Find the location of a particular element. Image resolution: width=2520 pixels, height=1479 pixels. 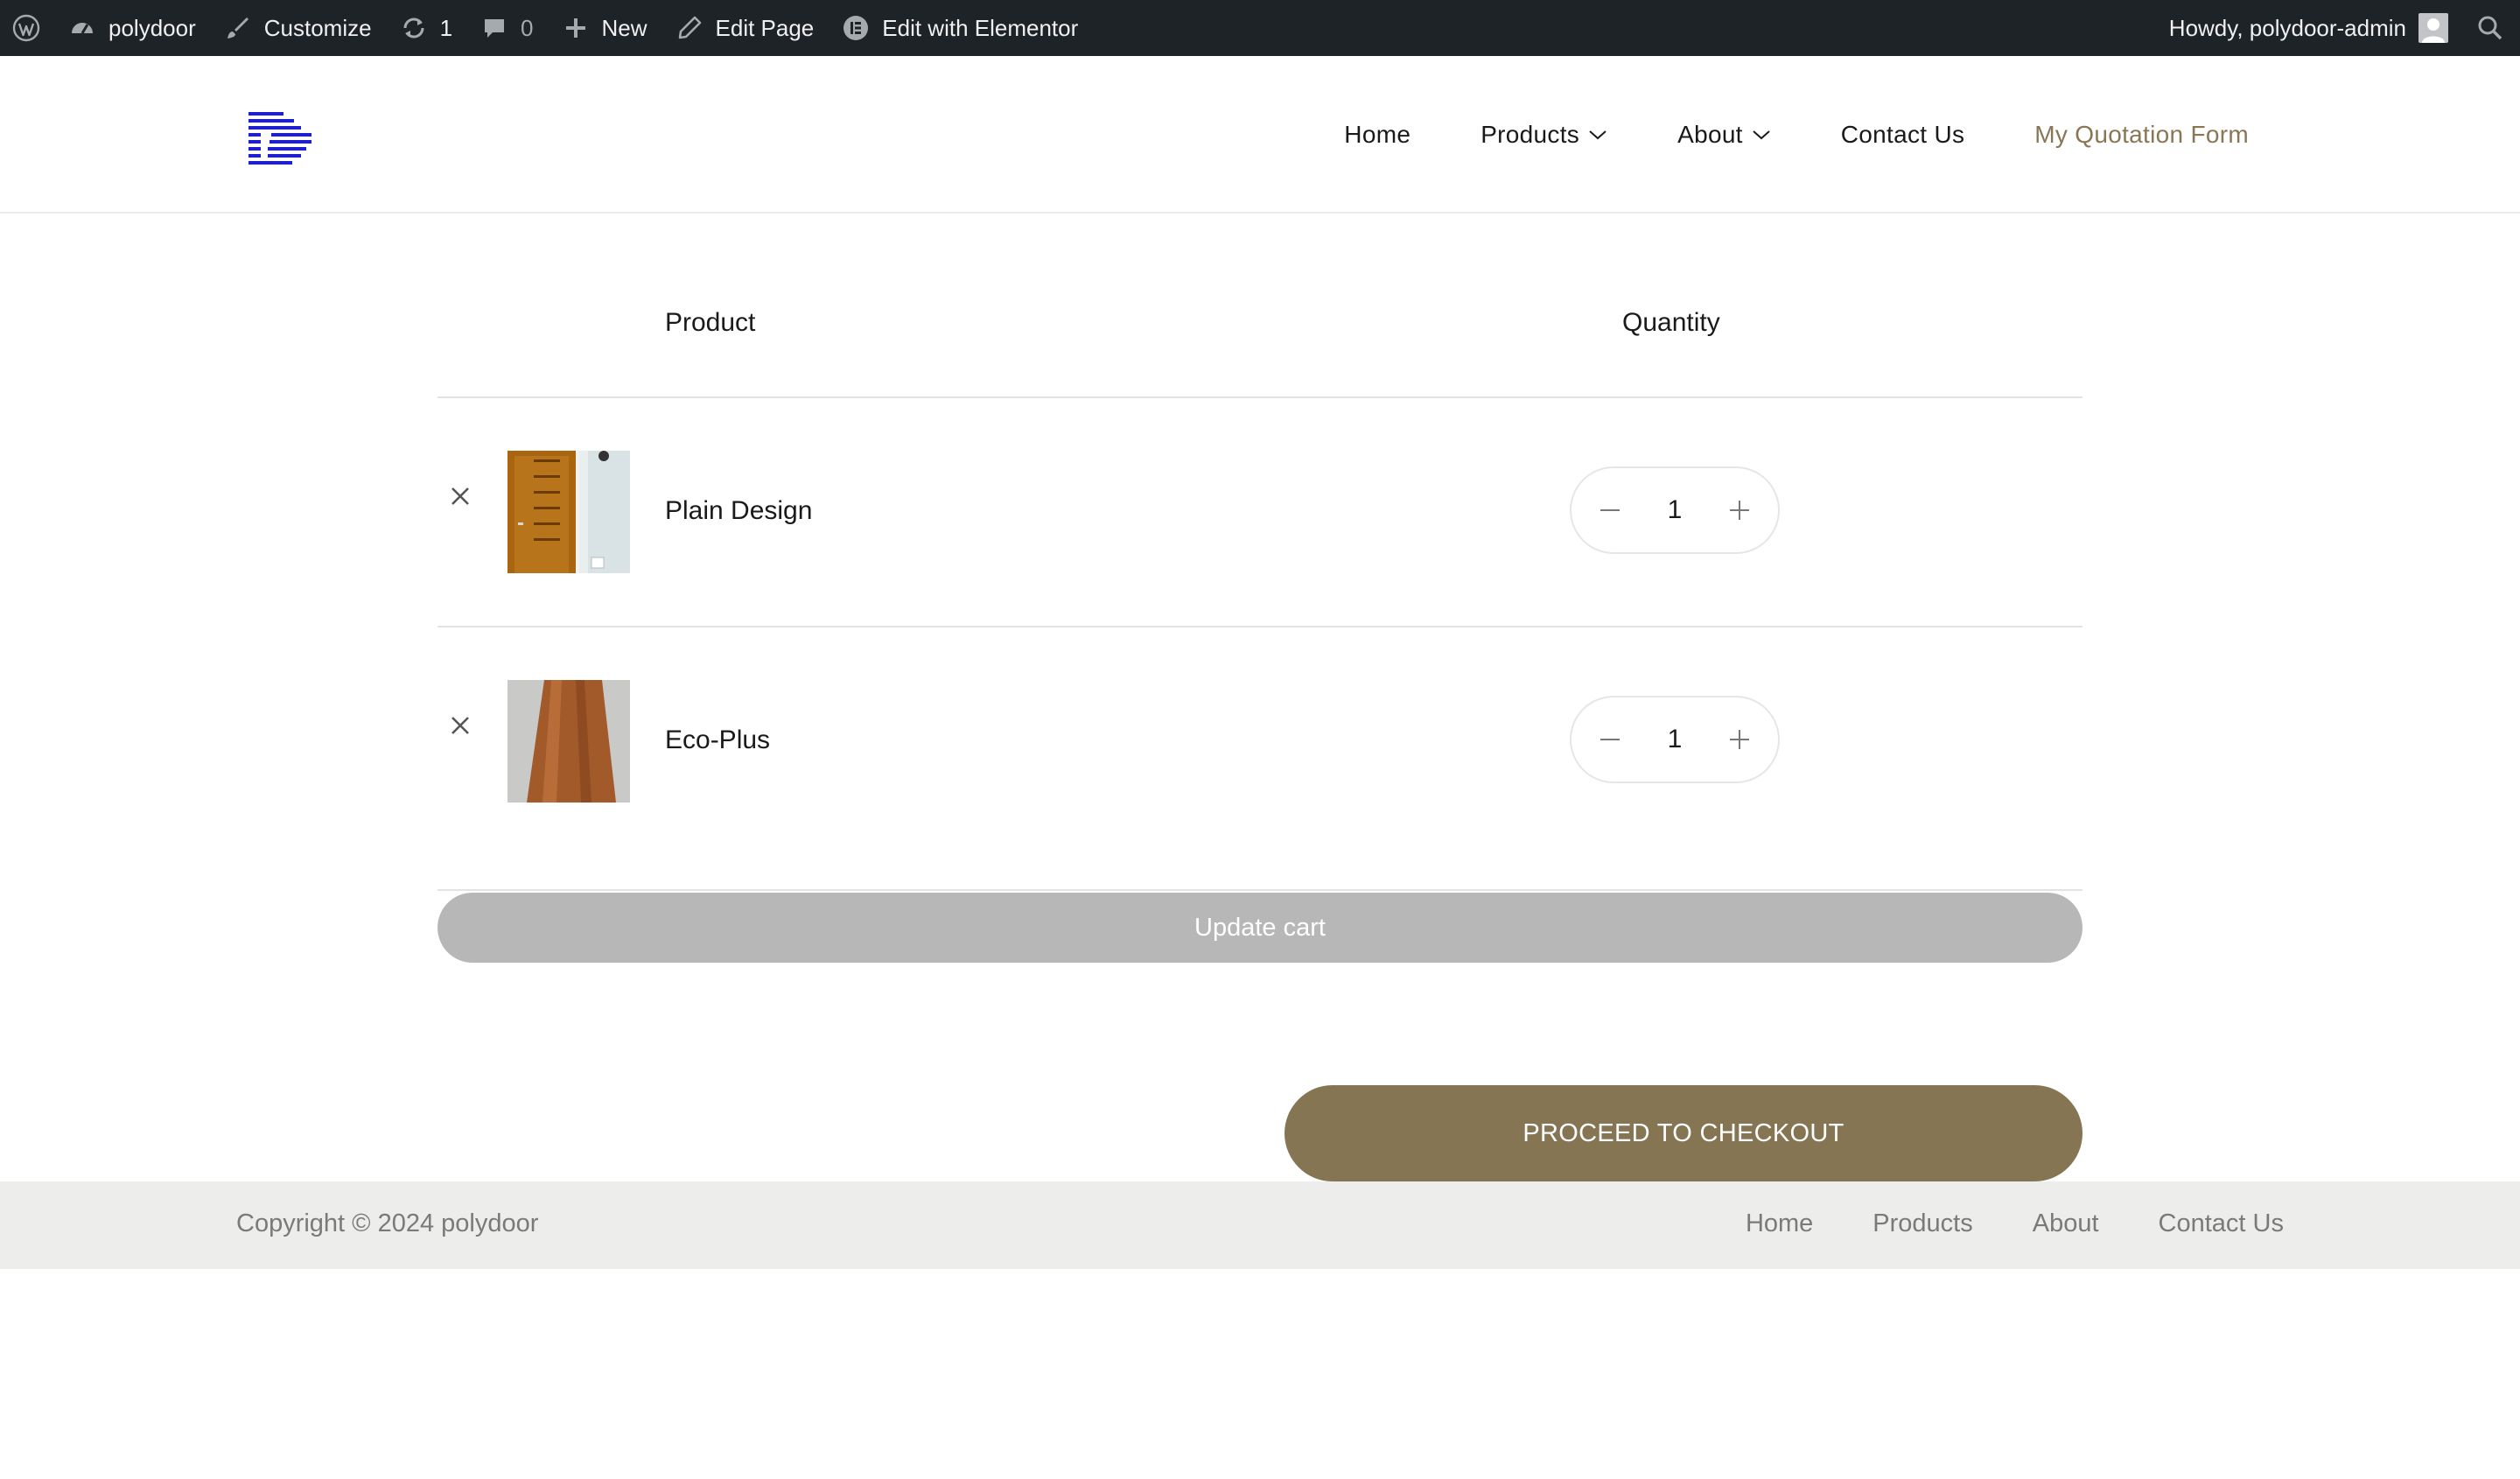

updates-count: 1 is located at coordinates (446, 28).